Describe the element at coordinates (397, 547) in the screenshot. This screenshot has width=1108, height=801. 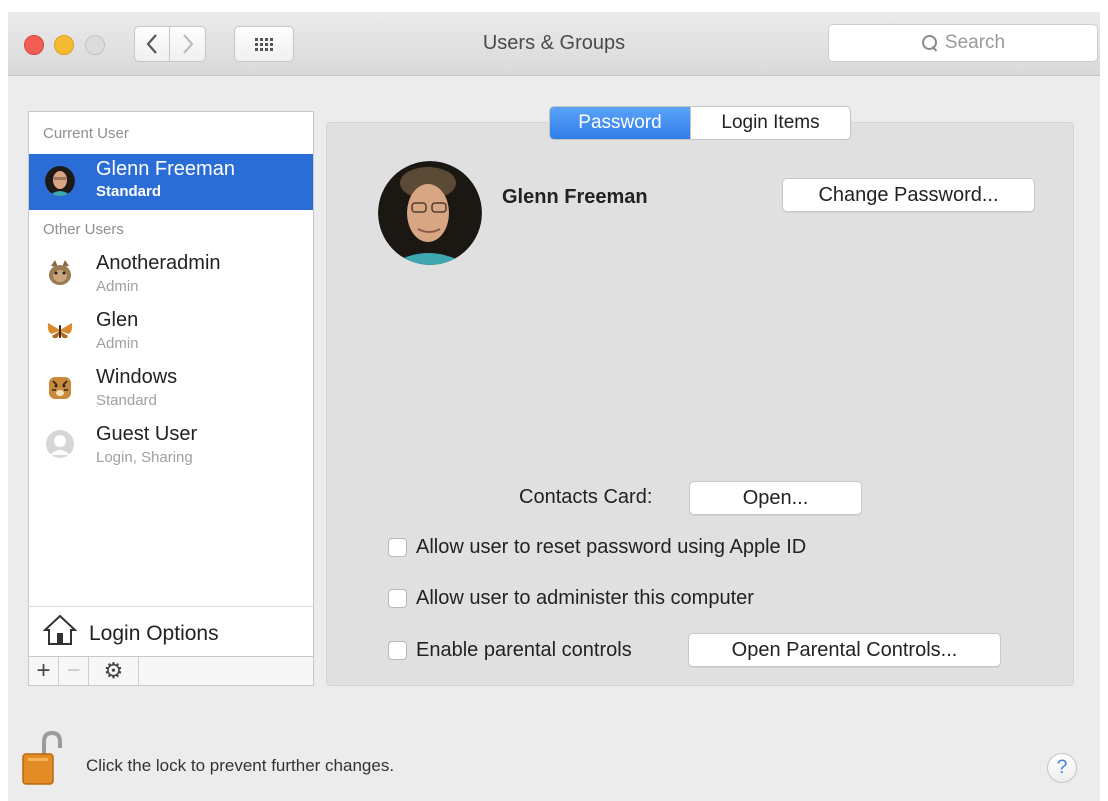
I see `reset-password-apple-id-checkbox` at that location.